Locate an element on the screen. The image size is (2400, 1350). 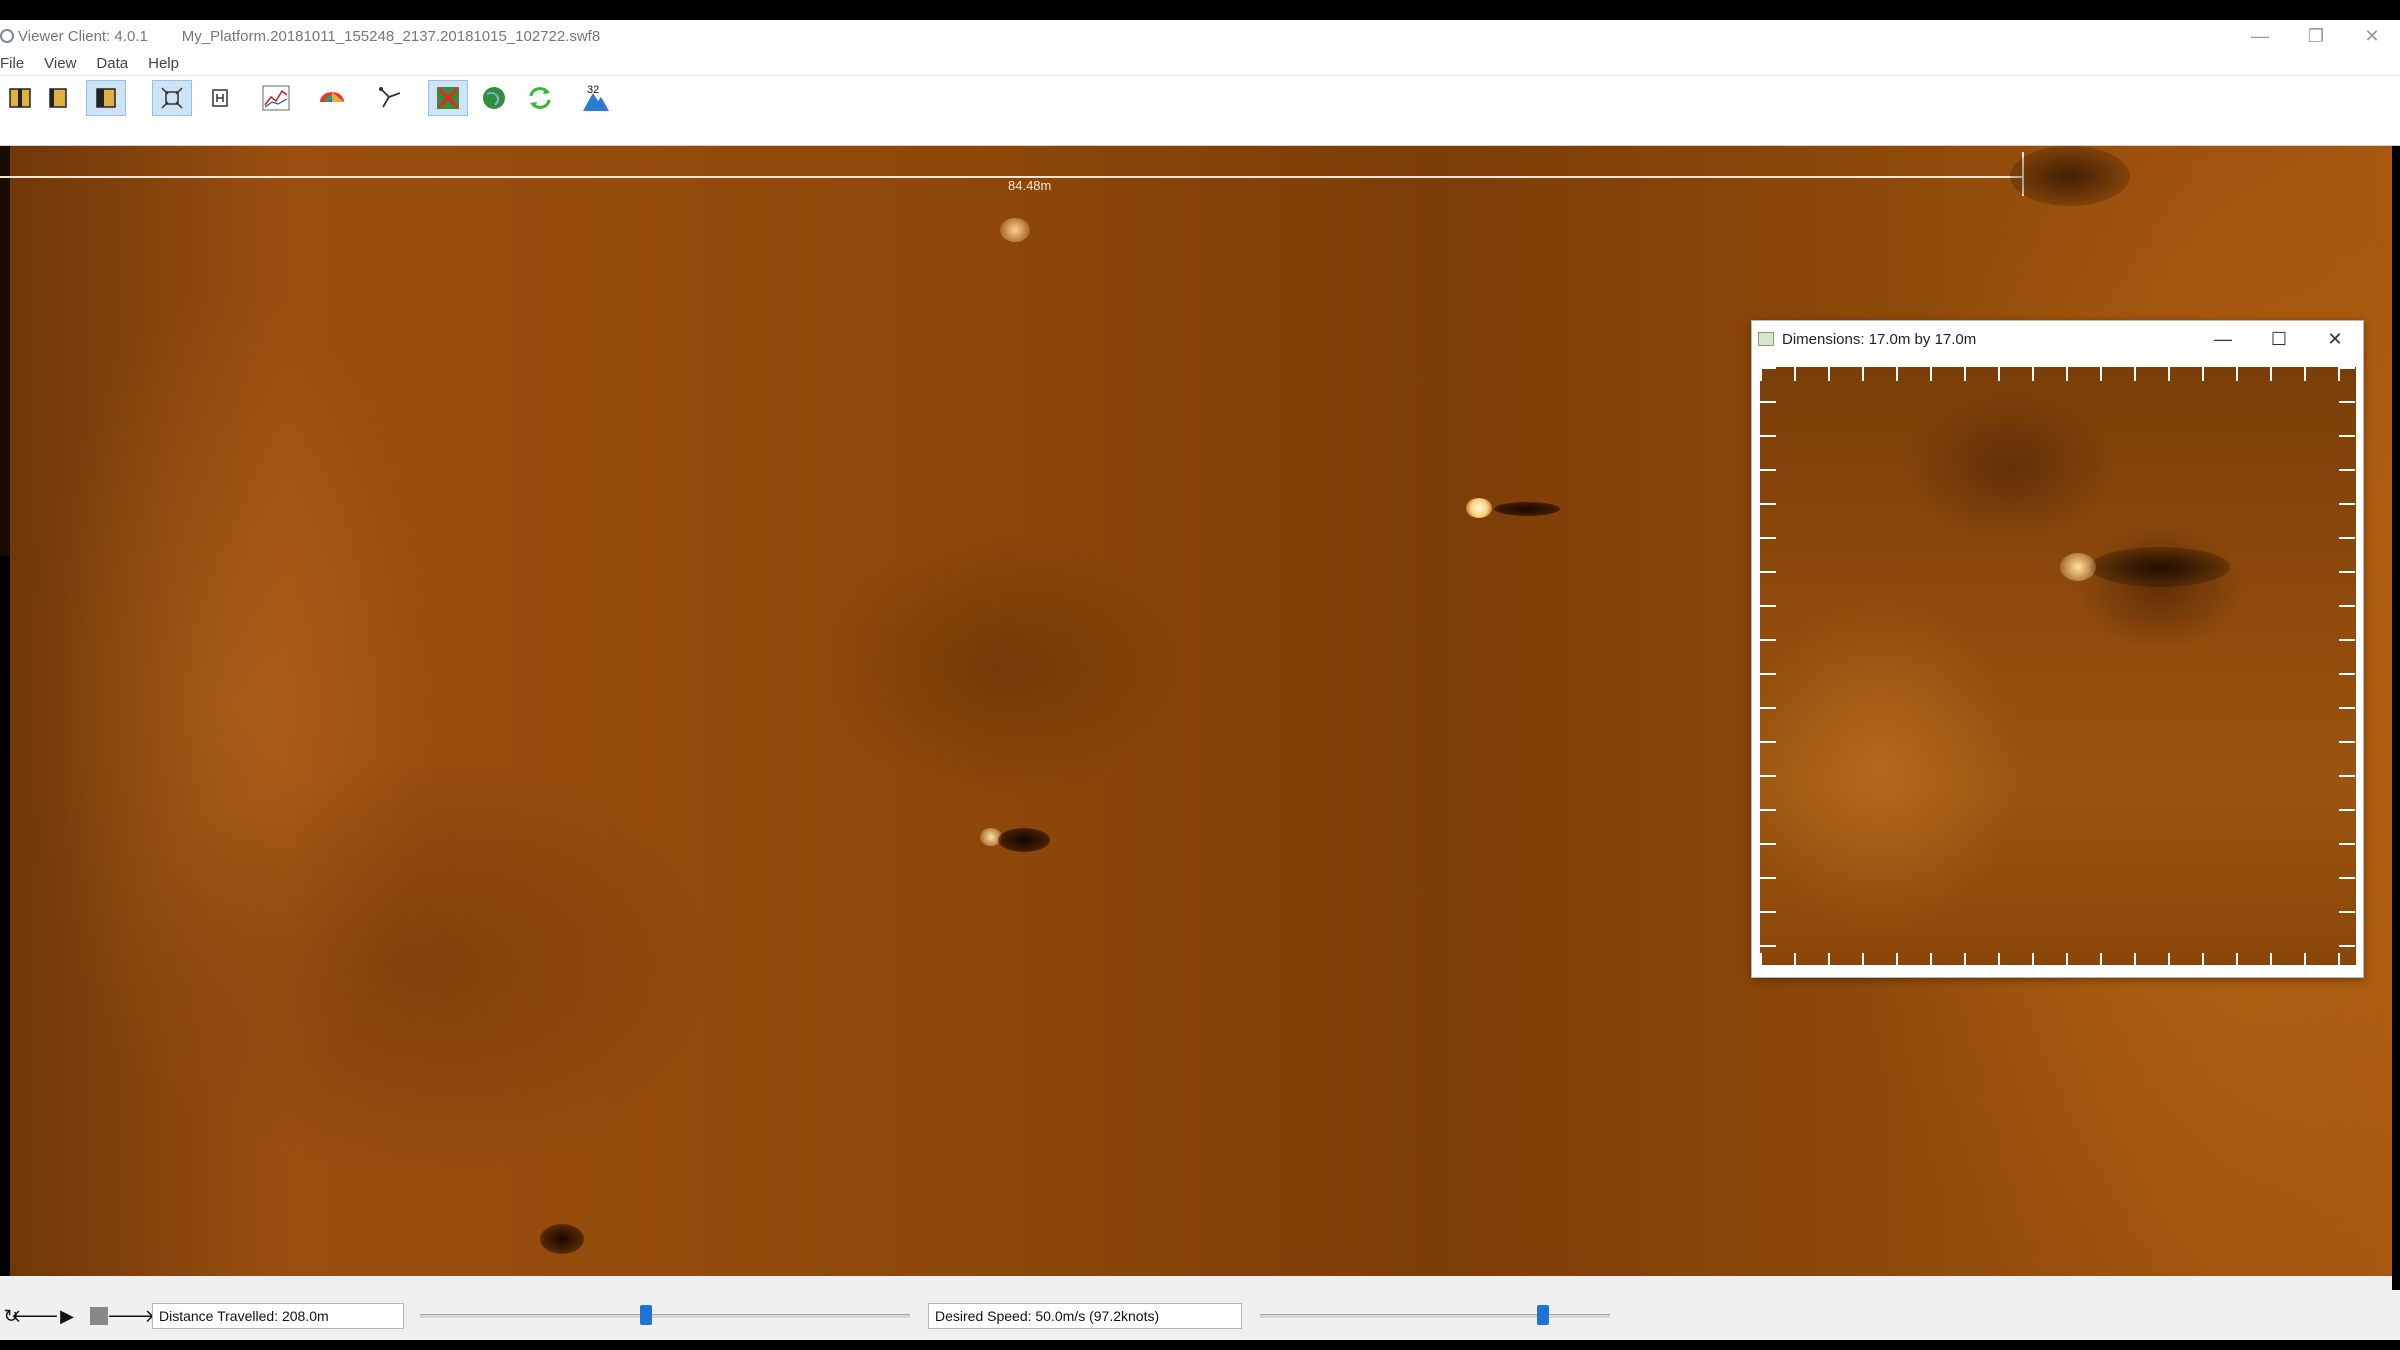
forward-arrow-icon: 🡒 is located at coordinates (131, 1316).